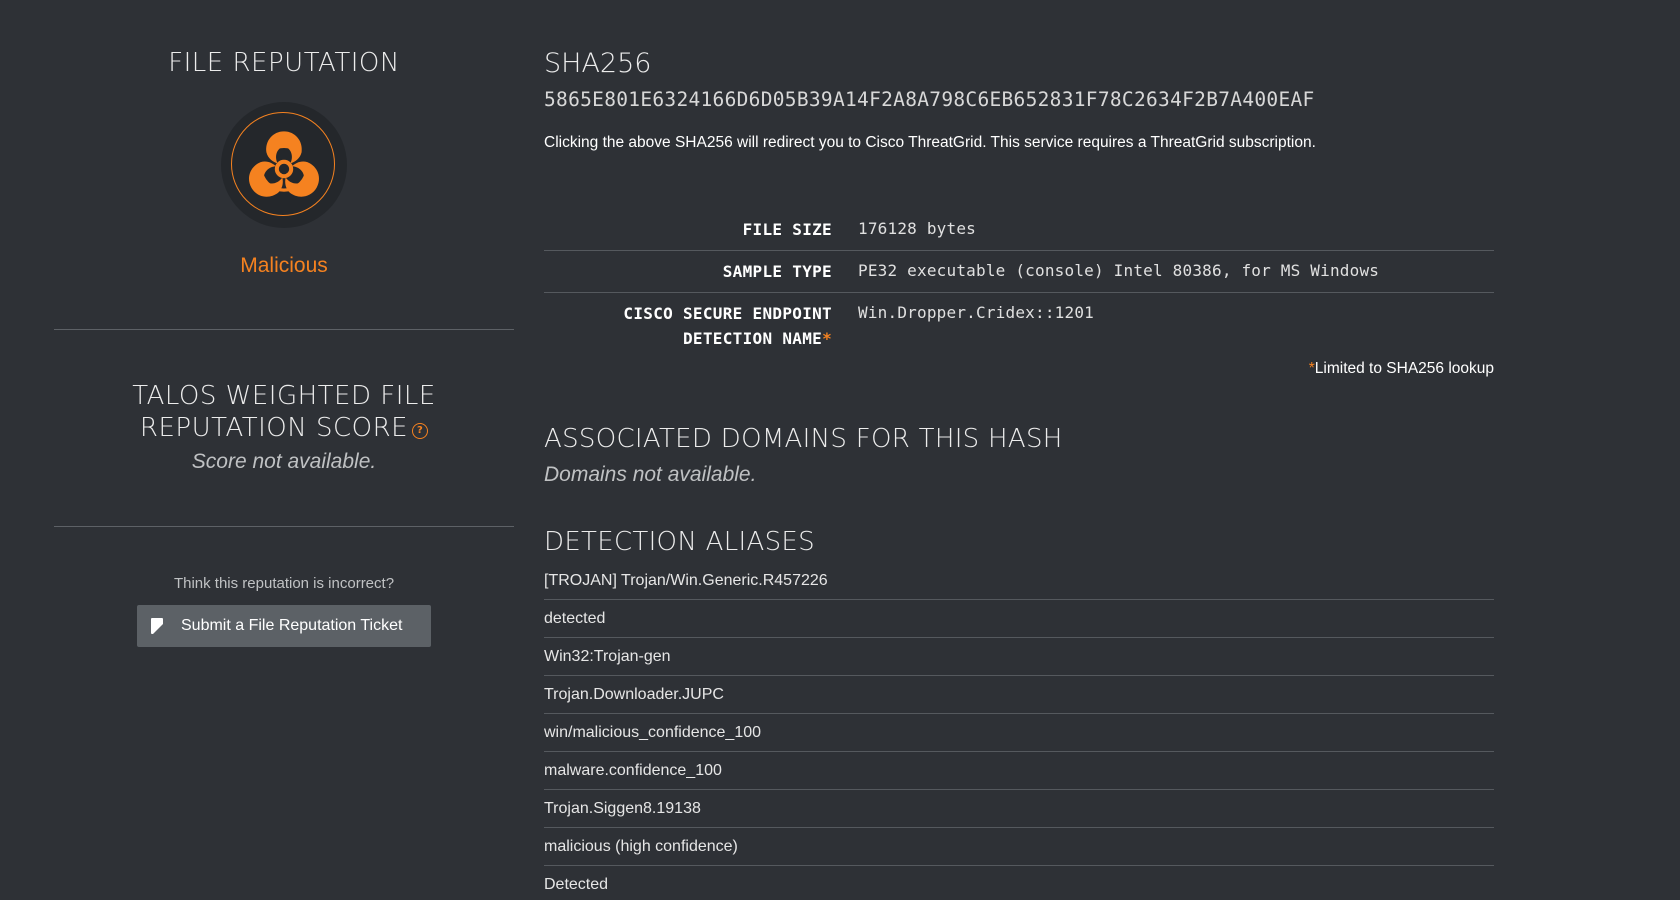 Image resolution: width=1680 pixels, height=900 pixels. I want to click on alias-item: malicious (high confidence), so click(1019, 847).